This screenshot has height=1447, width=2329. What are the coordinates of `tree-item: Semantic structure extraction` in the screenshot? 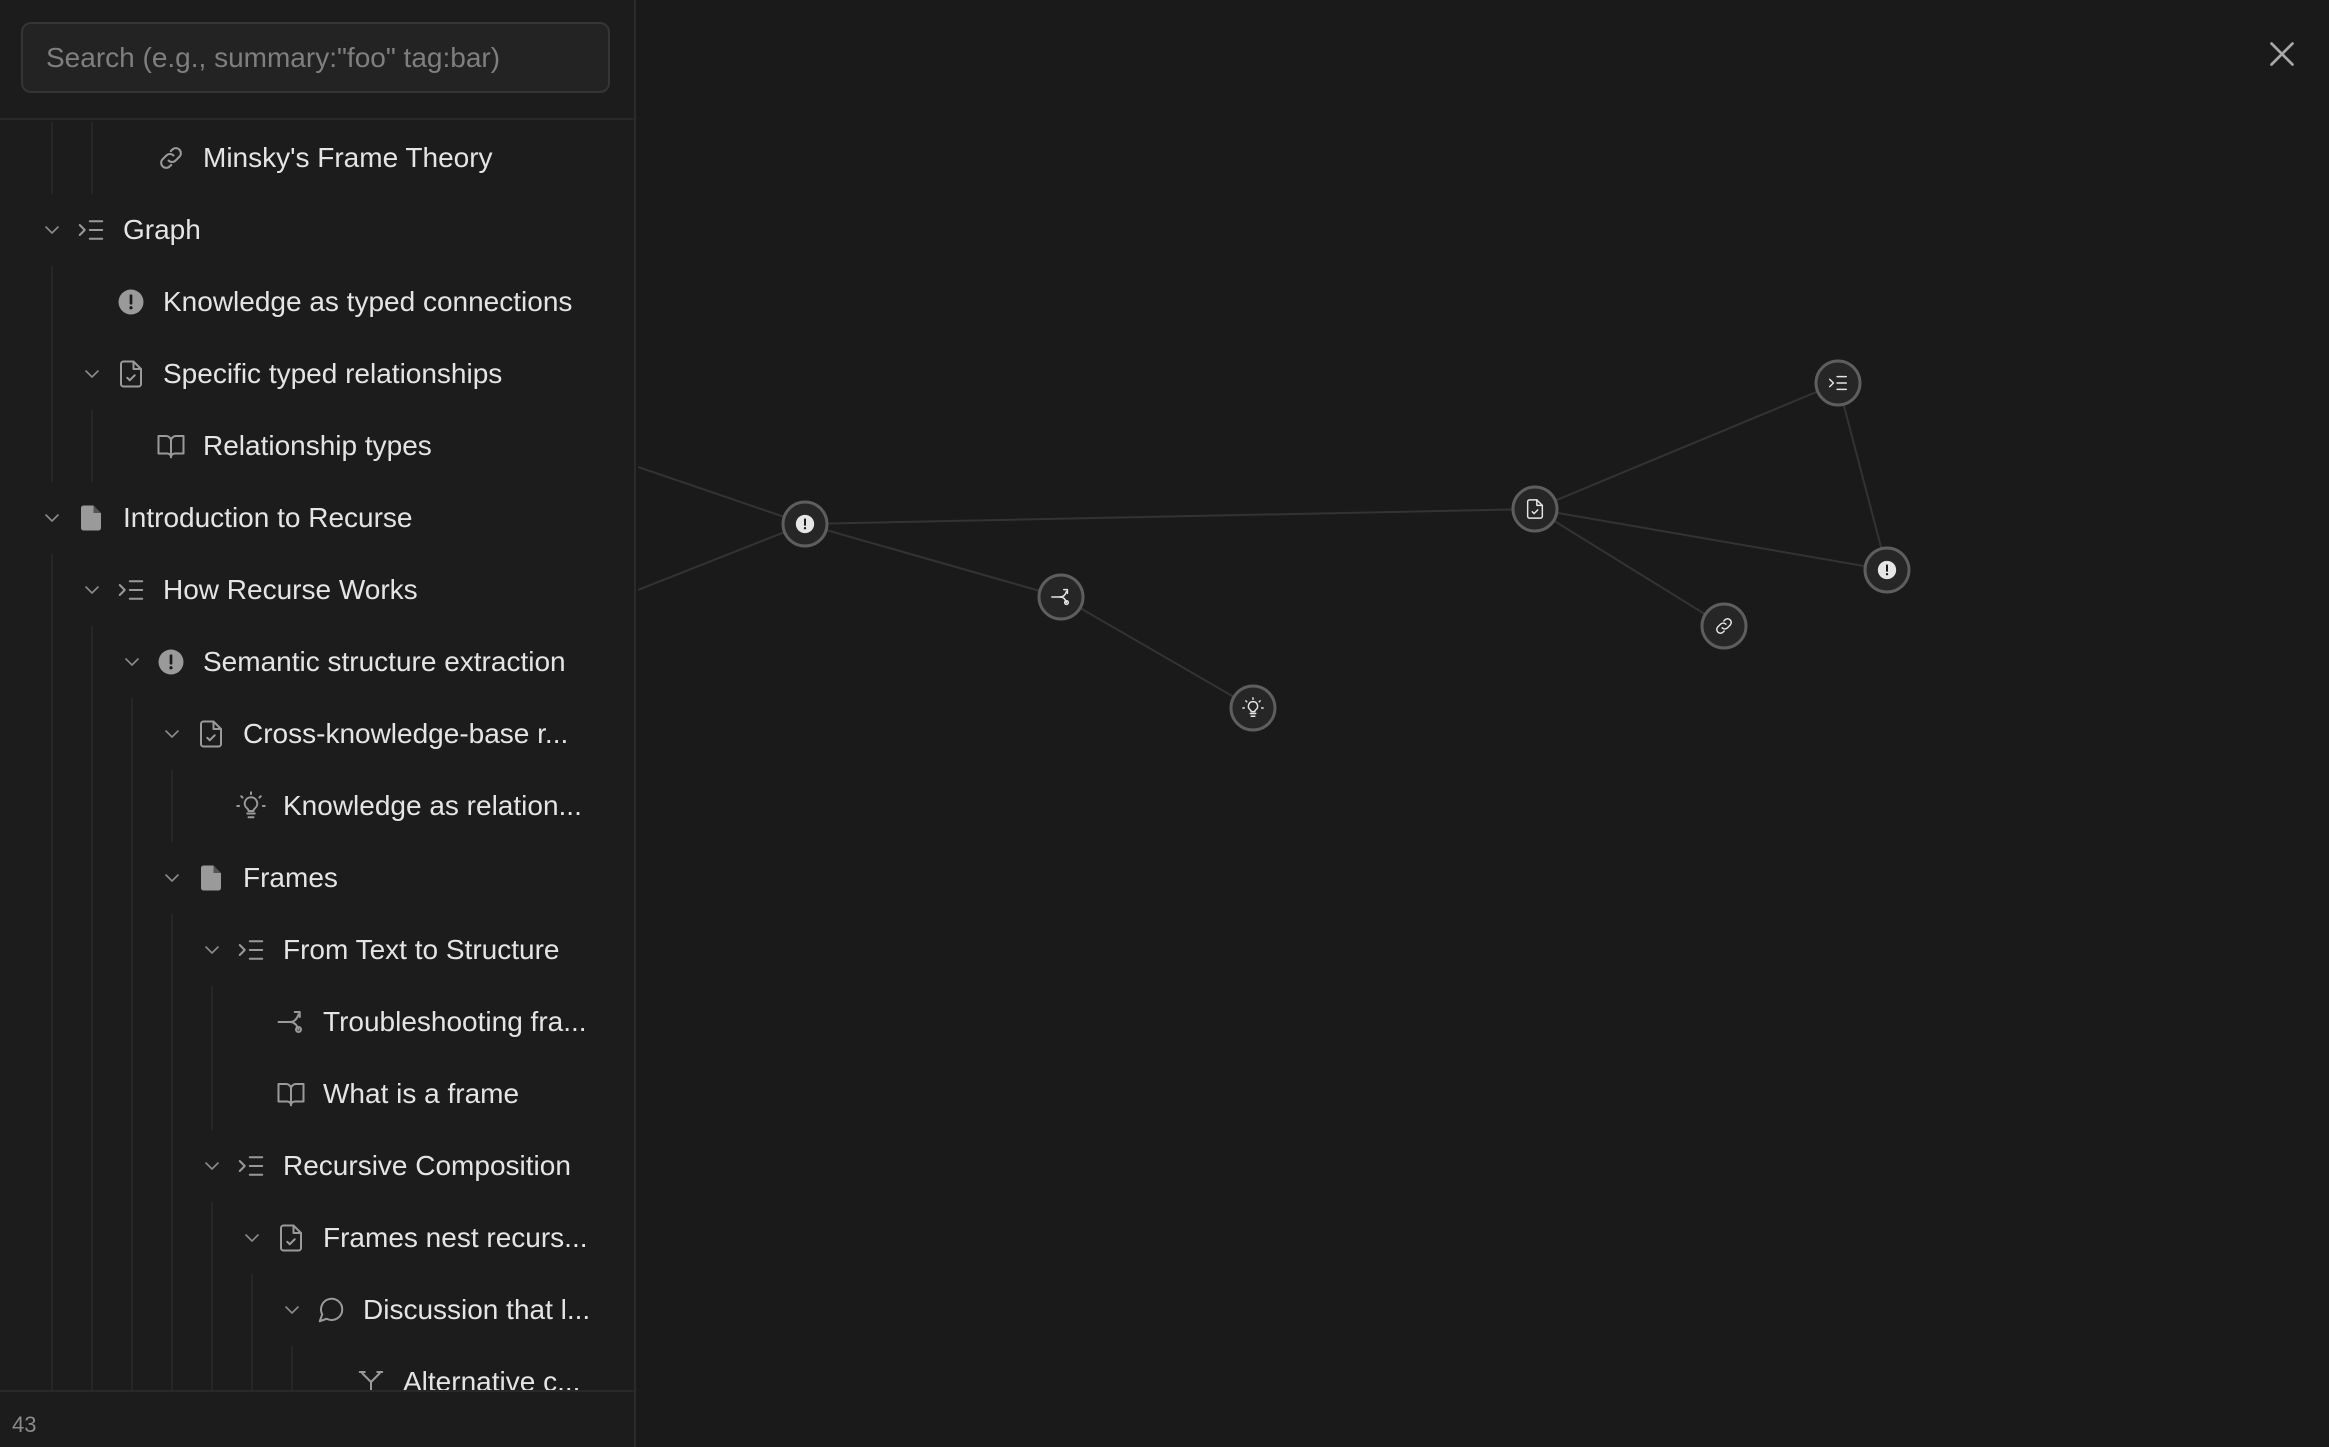 It's located at (317, 662).